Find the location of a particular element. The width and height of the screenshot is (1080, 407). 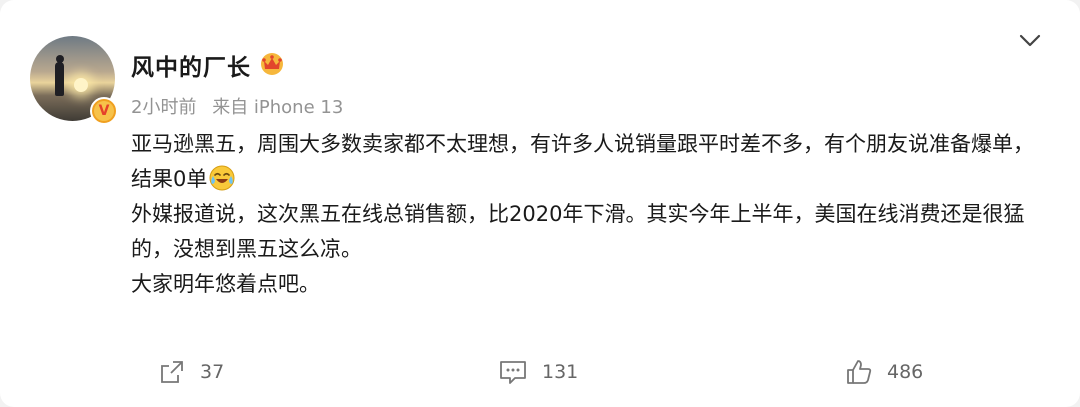

crown-icon is located at coordinates (272, 64).